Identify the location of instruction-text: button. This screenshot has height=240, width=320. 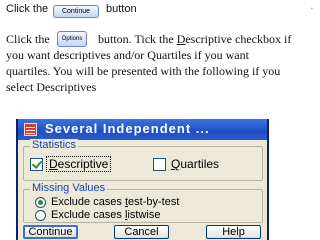
(121, 9).